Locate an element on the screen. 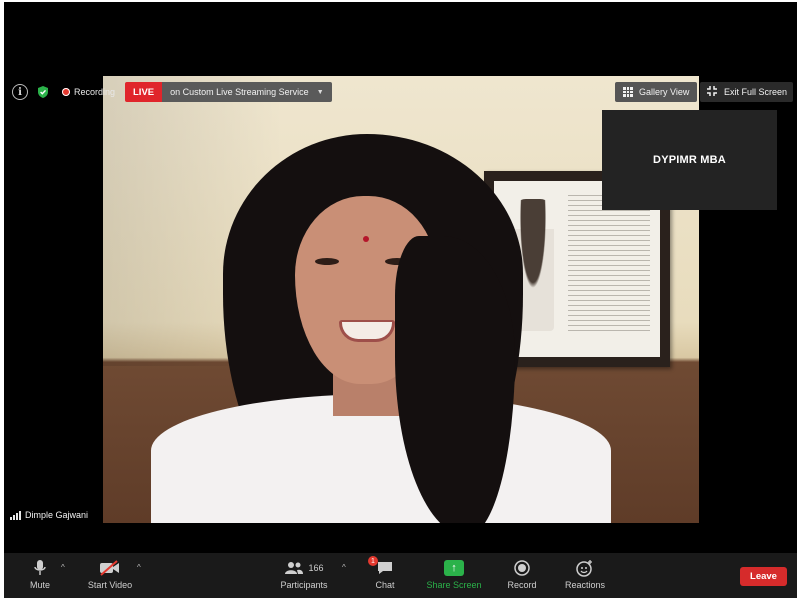 This screenshot has width=800, height=600. framed-text is located at coordinates (609, 265).